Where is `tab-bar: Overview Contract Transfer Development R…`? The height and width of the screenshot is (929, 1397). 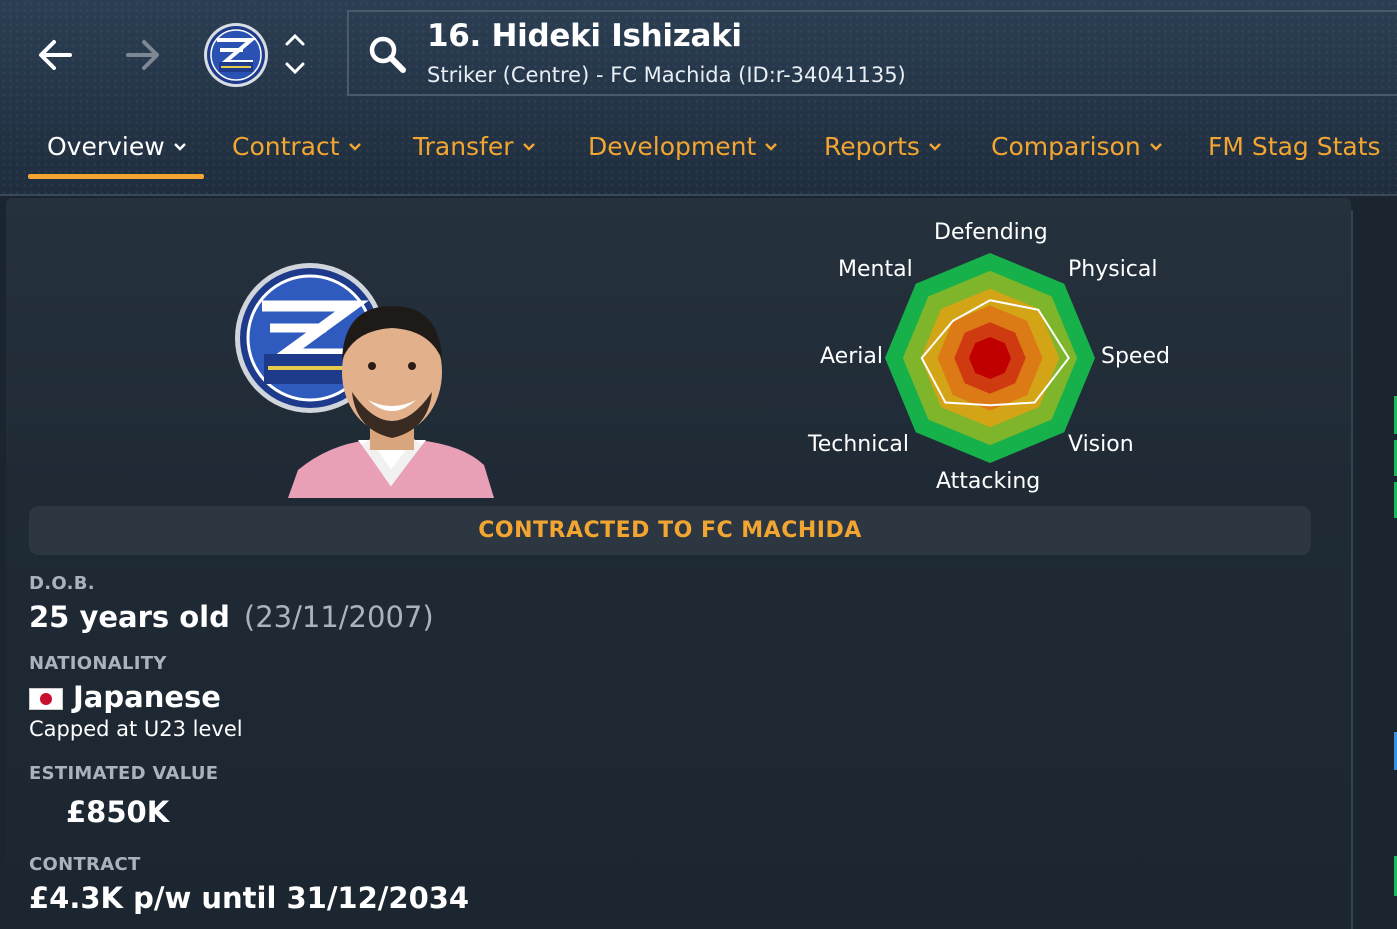
tab-bar: Overview Contract Transfer Development R… is located at coordinates (698, 154).